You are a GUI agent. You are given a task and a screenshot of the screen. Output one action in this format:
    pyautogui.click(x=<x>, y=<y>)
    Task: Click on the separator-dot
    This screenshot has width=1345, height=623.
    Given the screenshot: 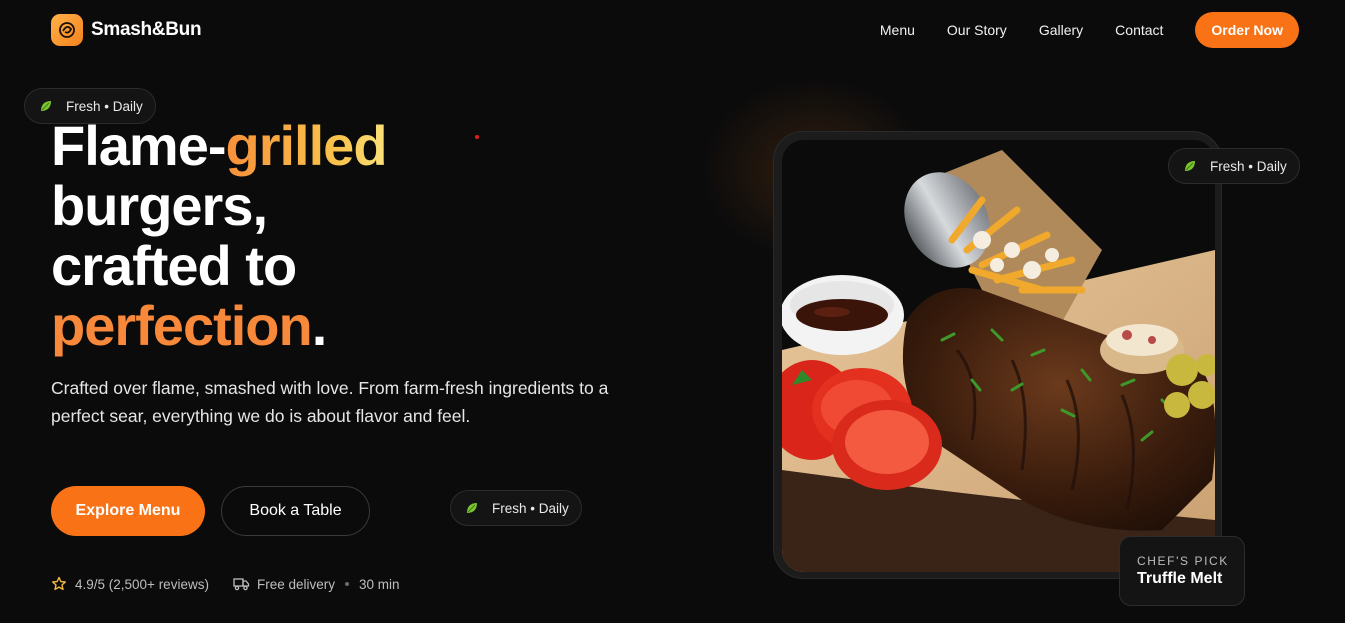 What is the action you would take?
    pyautogui.click(x=346, y=584)
    